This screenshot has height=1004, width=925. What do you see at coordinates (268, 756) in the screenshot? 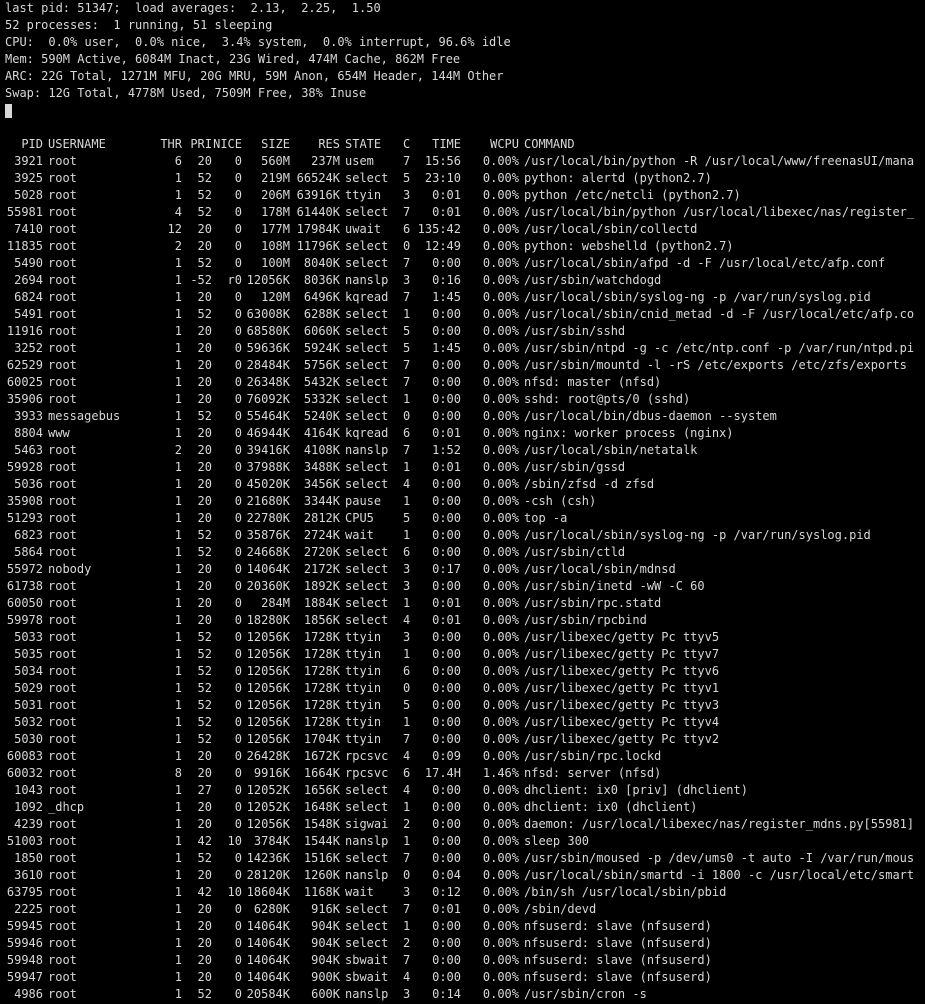
I see `size-cell: 26428K` at bounding box center [268, 756].